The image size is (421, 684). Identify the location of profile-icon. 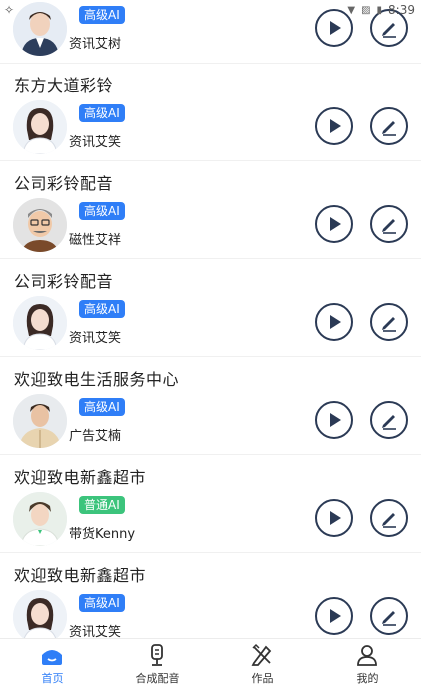
(367, 655).